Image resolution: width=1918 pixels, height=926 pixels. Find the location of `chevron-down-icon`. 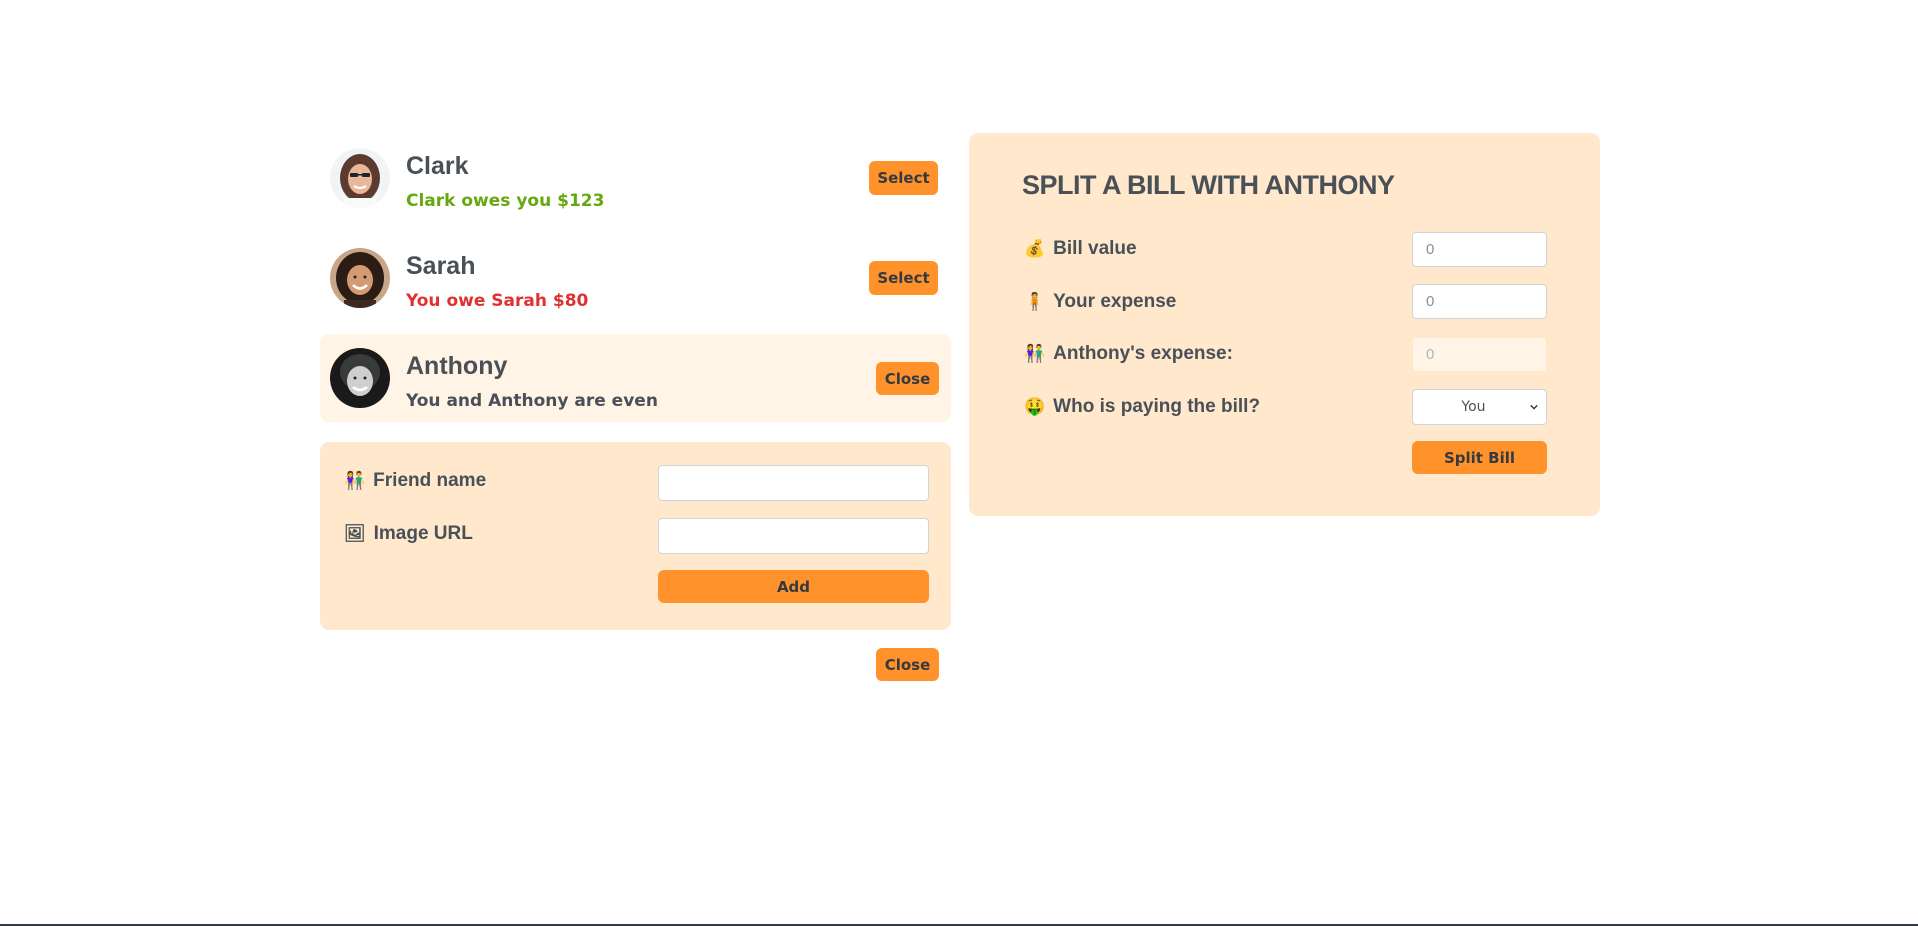

chevron-down-icon is located at coordinates (1534, 407).